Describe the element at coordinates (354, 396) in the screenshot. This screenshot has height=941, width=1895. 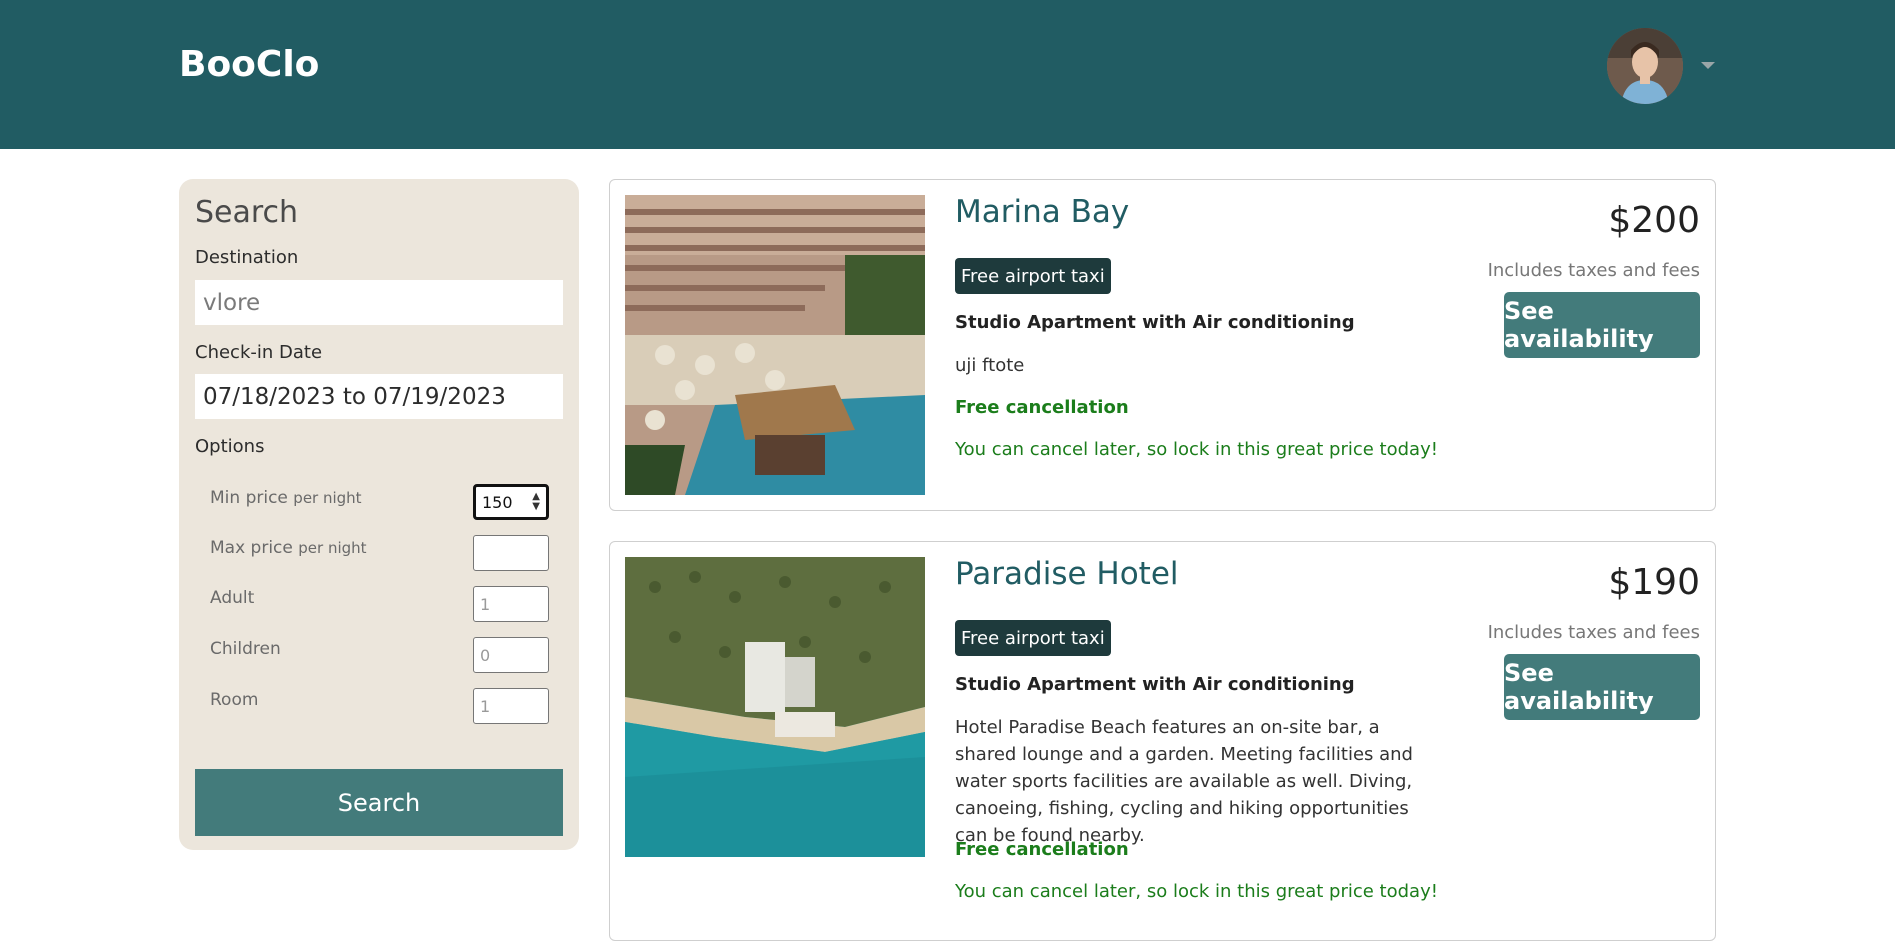
I see `checkin-value: 07/18/2023 to 07/19/2023` at that location.